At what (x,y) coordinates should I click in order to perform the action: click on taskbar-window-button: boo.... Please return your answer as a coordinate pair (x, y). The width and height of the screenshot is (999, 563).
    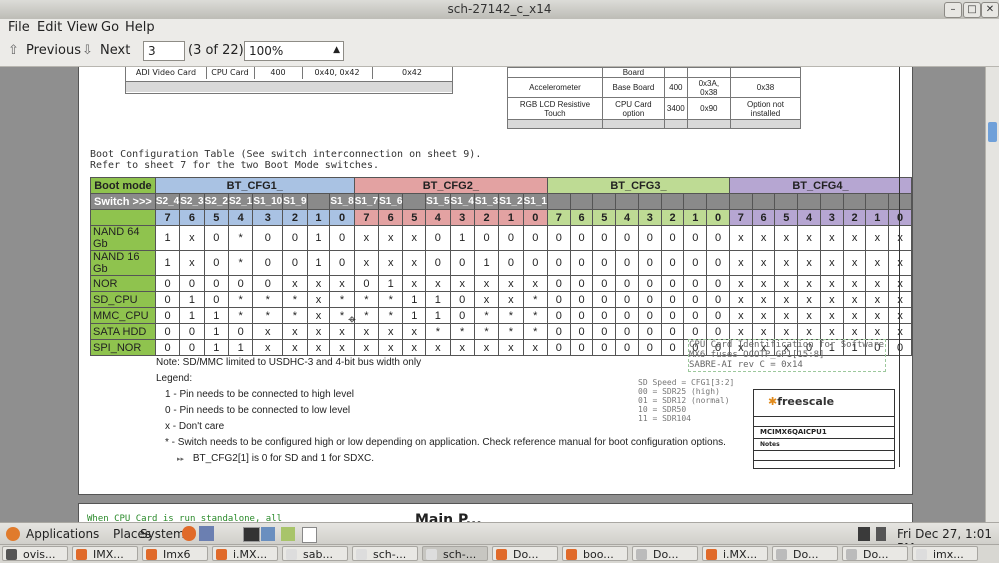
    Looking at the image, I should click on (595, 553).